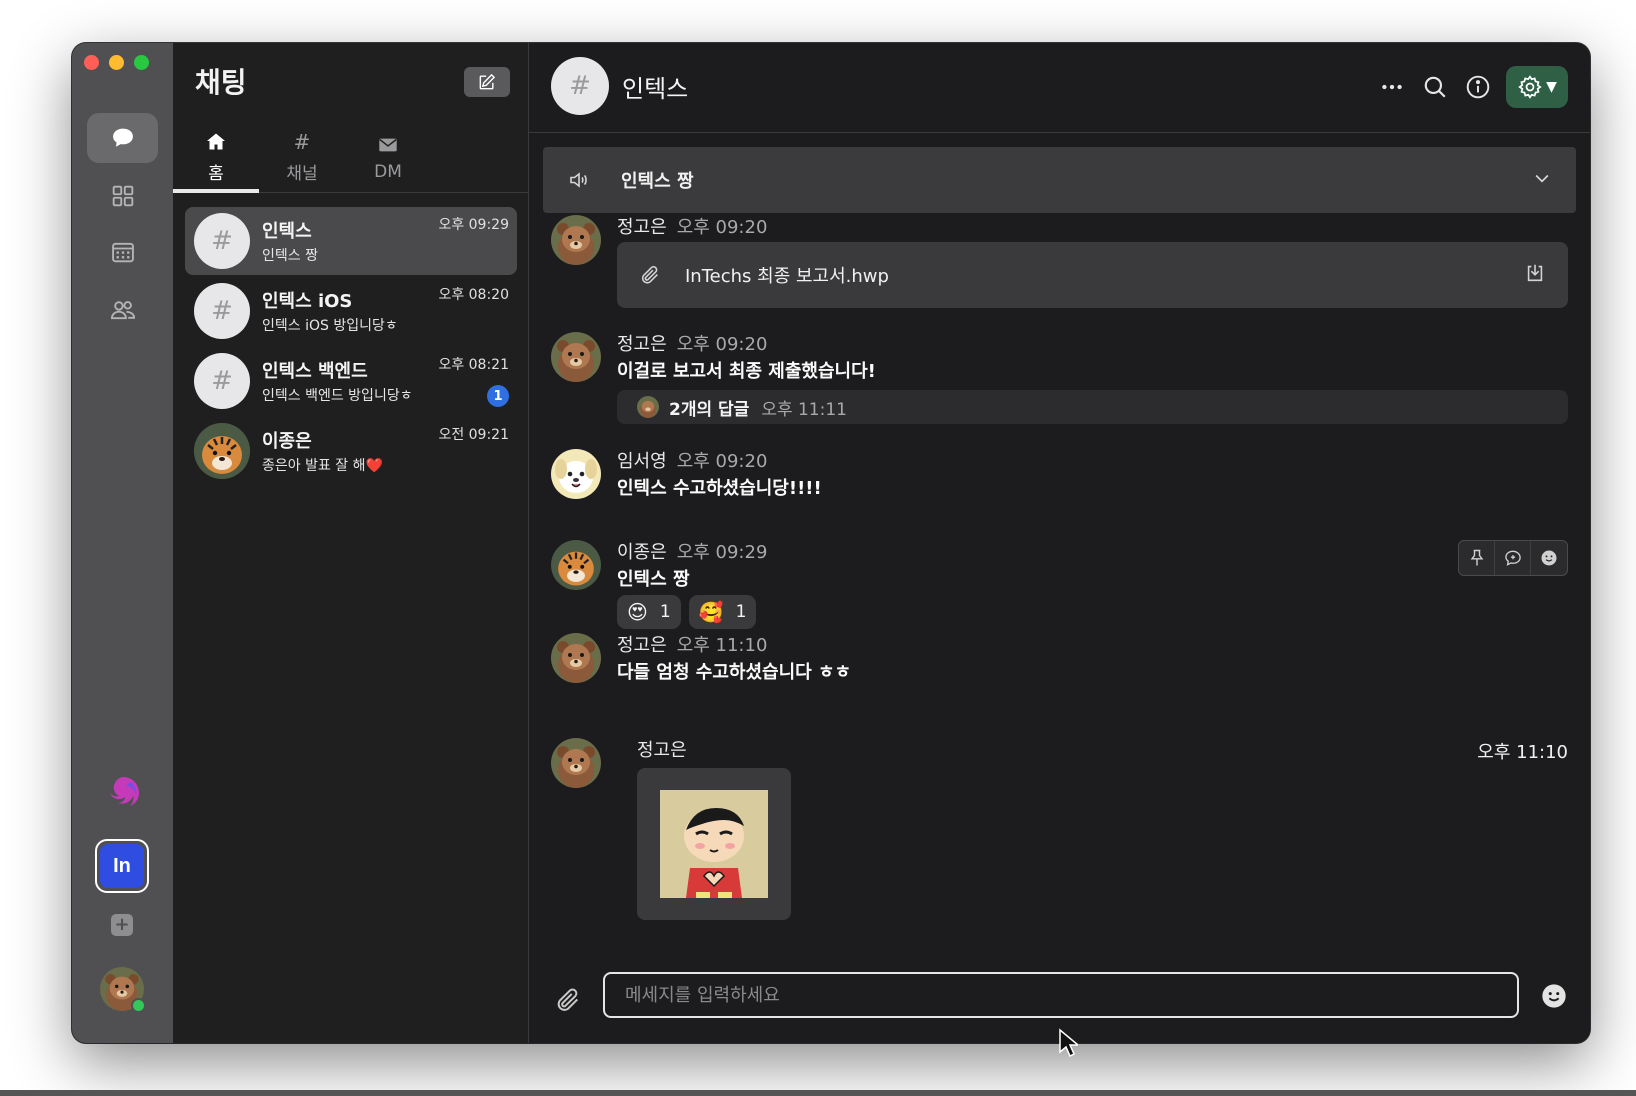 The image size is (1636, 1096). Describe the element at coordinates (388, 156) in the screenshot. I see `tab-dm: DM` at that location.